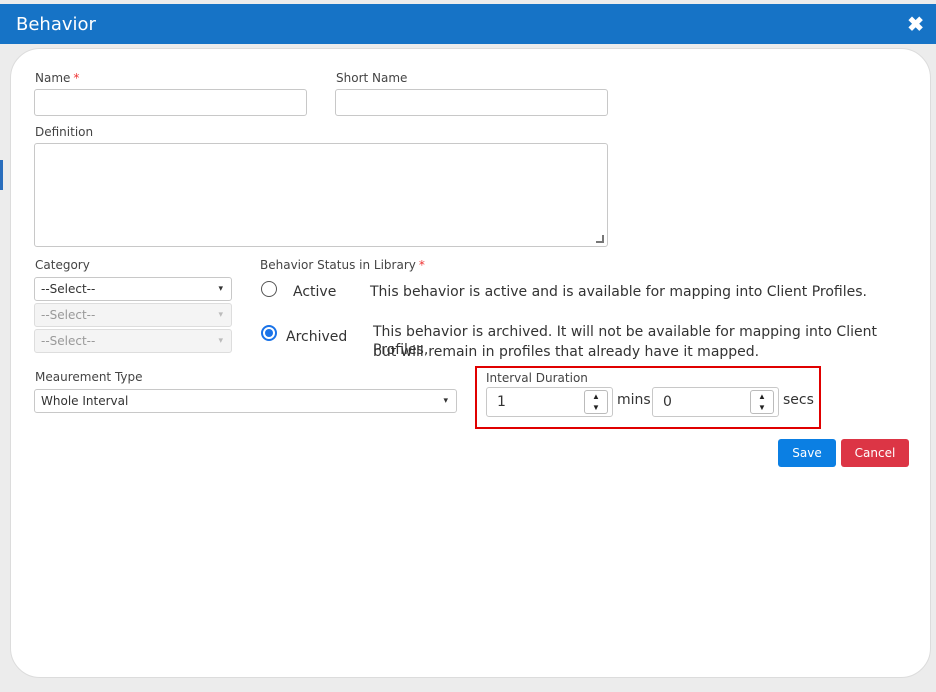 This screenshot has width=936, height=692. I want to click on name-input, so click(170, 102).